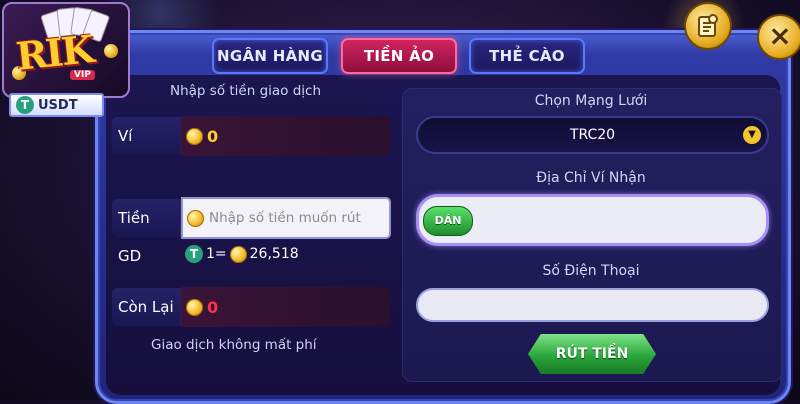  What do you see at coordinates (147, 307) in the screenshot?
I see `remaining-label: Còn Lại` at bounding box center [147, 307].